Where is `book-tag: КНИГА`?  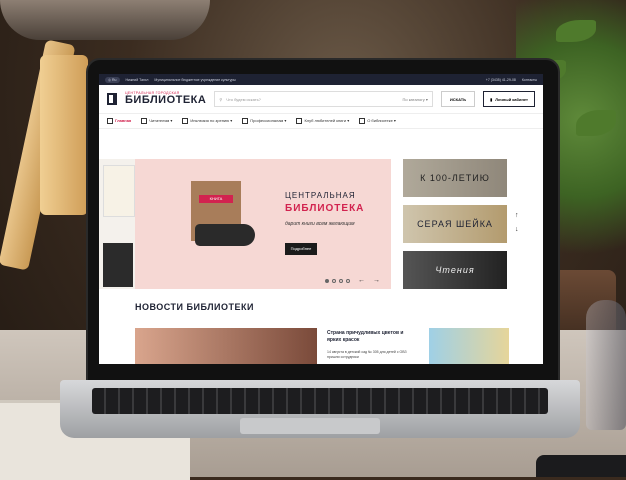 book-tag: КНИГА is located at coordinates (216, 199).